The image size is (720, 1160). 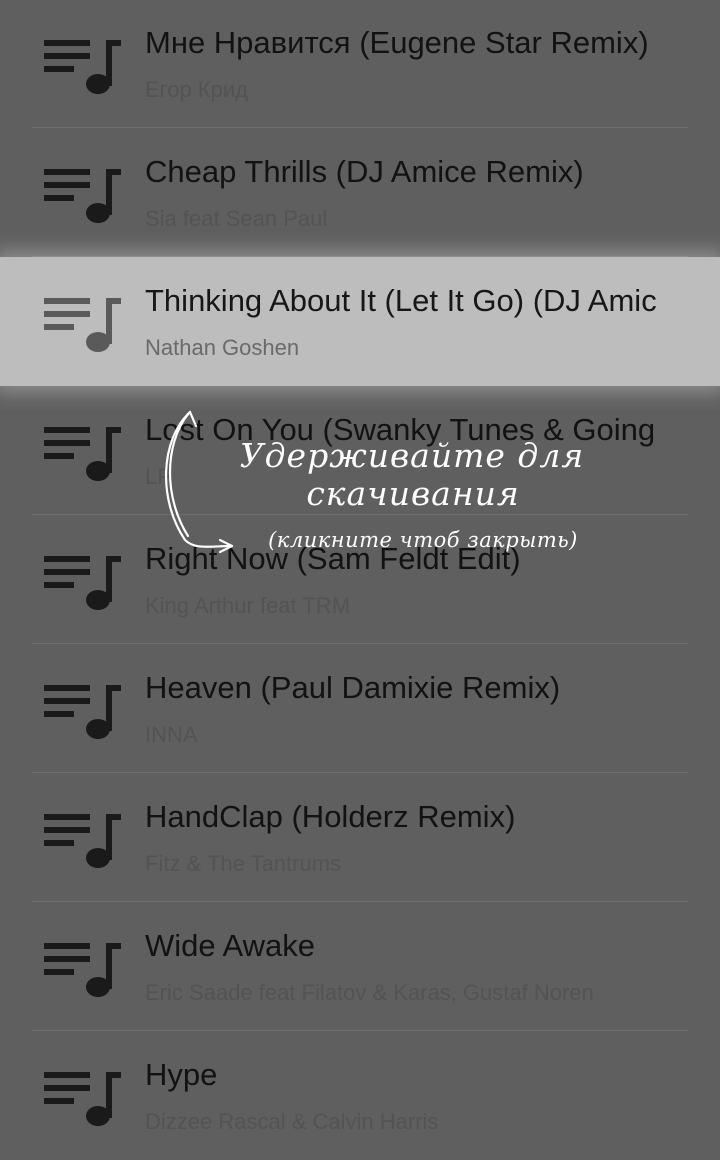 What do you see at coordinates (248, 605) in the screenshot?
I see `track-artist: King Arthur feat TRM` at bounding box center [248, 605].